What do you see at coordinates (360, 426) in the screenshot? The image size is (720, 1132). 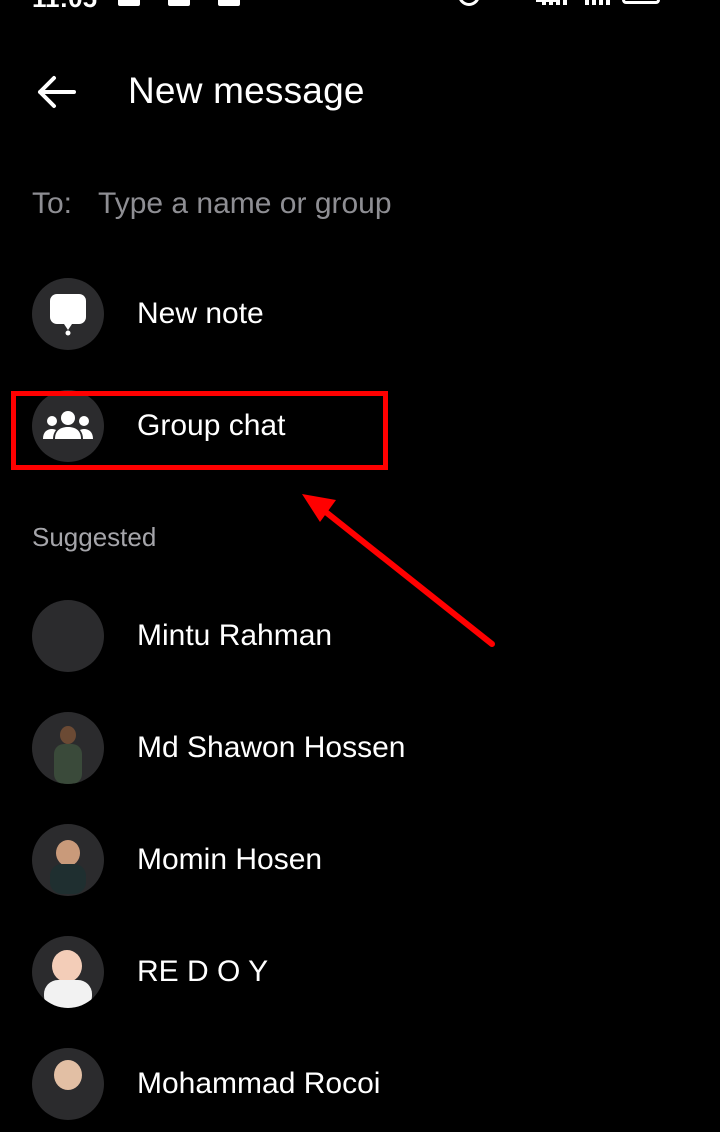 I see `group-chat-button: Group chat` at bounding box center [360, 426].